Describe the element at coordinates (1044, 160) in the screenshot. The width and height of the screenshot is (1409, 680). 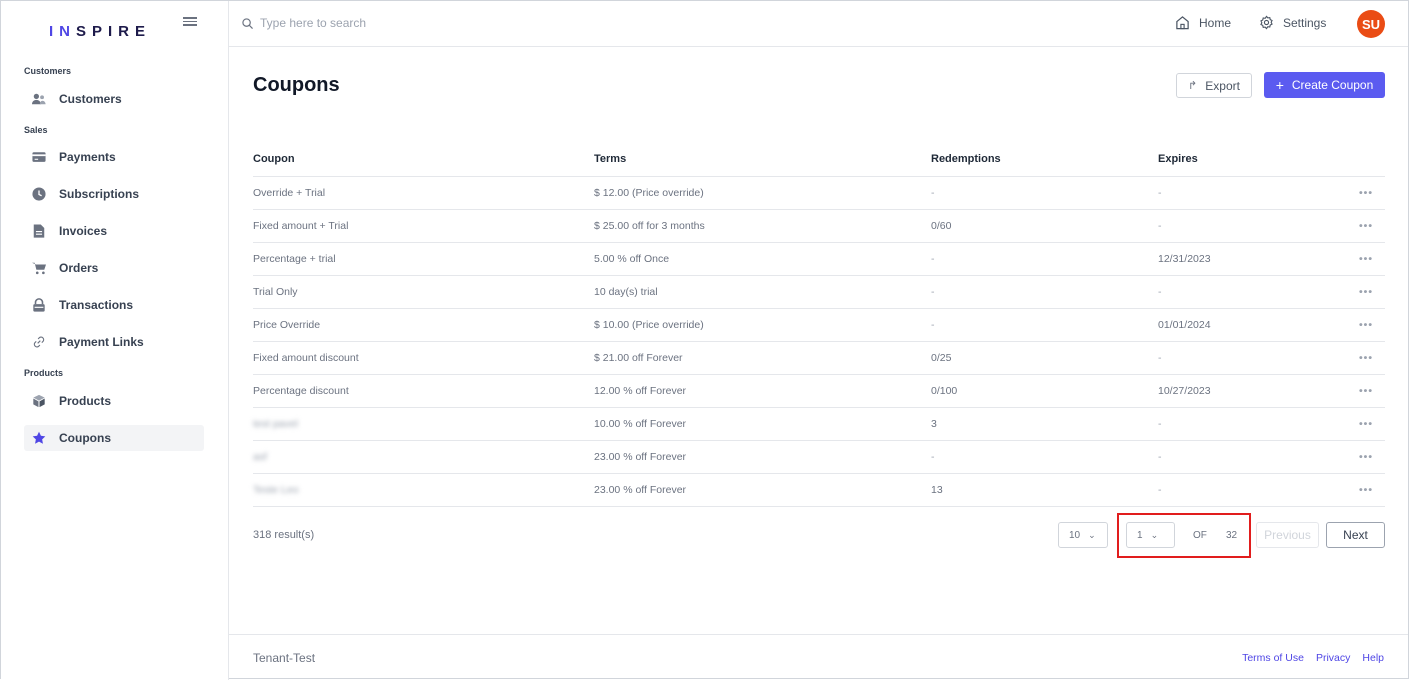
I see `column-header-redemptions: Redemptions` at that location.